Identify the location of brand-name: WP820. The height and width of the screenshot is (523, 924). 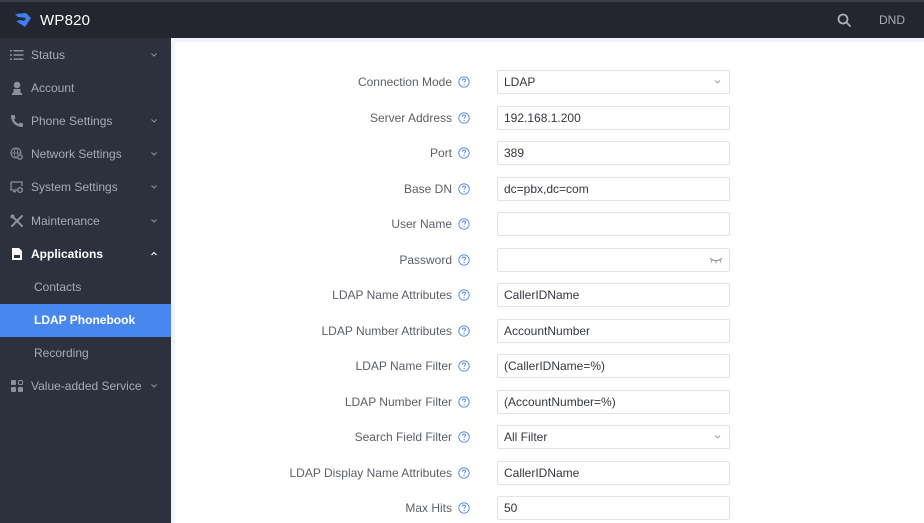
(65, 20).